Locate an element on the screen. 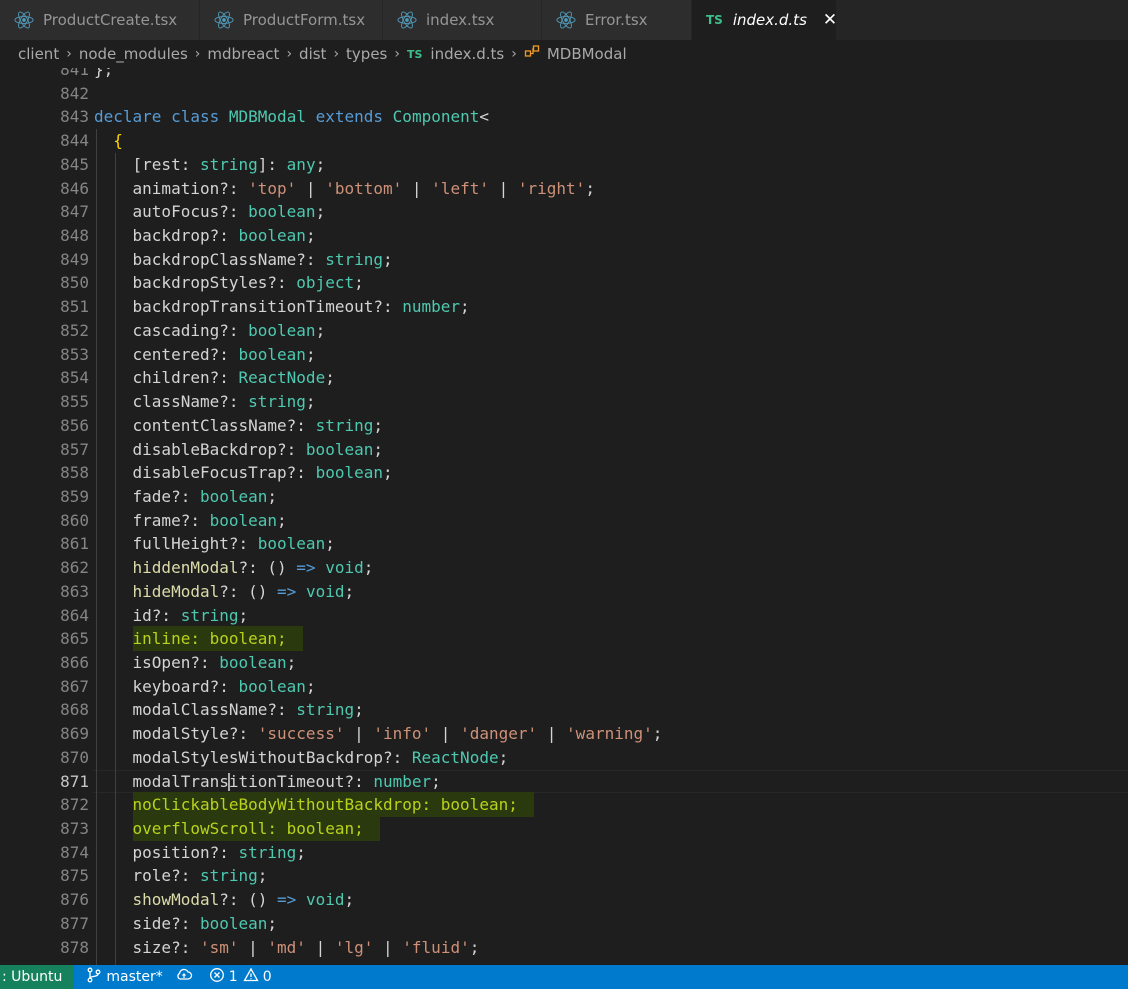 Image resolution: width=1128 pixels, height=989 pixels. code-token: => is located at coordinates (306, 568).